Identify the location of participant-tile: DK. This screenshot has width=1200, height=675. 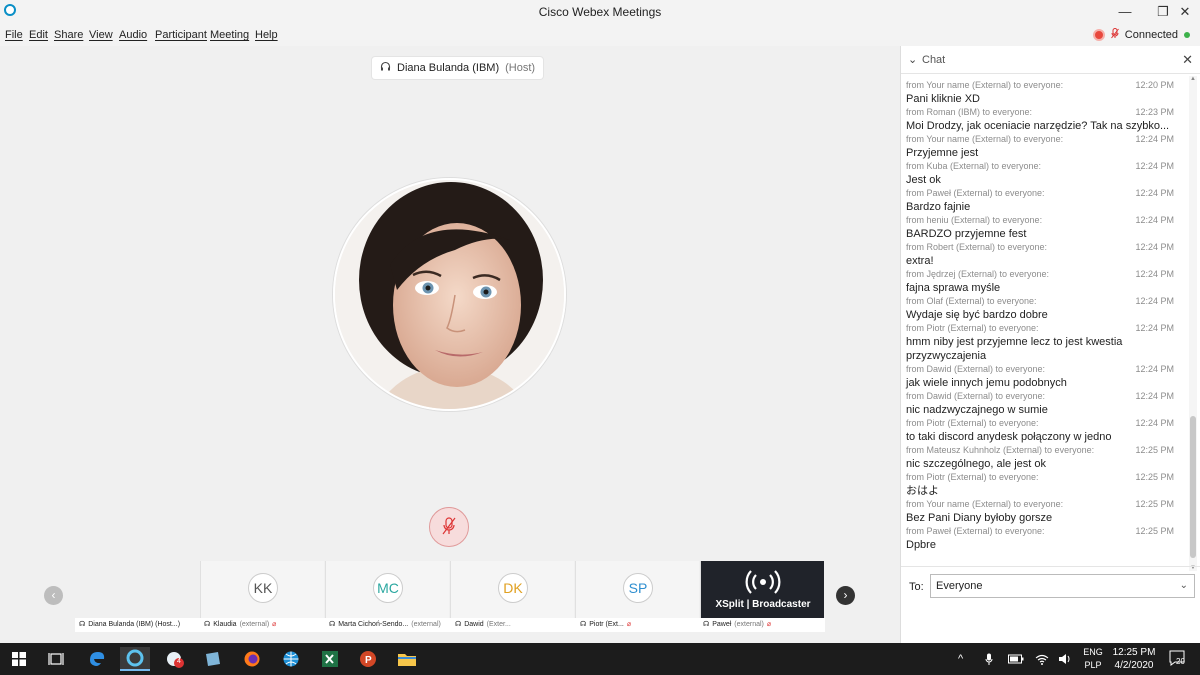
(512, 589).